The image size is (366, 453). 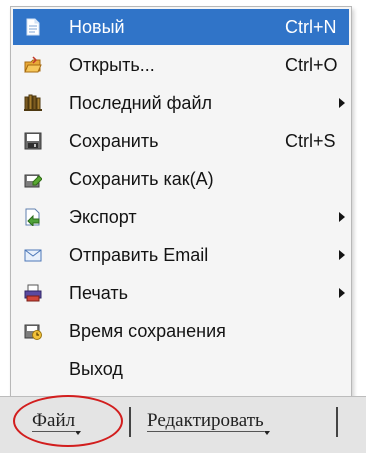 What do you see at coordinates (181, 217) in the screenshot?
I see `menu-item-export: Экспорт` at bounding box center [181, 217].